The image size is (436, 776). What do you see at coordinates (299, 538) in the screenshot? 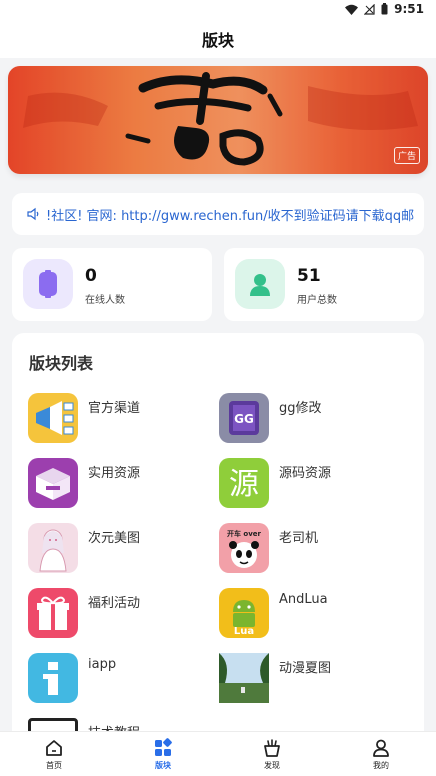
I see `board-item-label: 老司机` at bounding box center [299, 538].